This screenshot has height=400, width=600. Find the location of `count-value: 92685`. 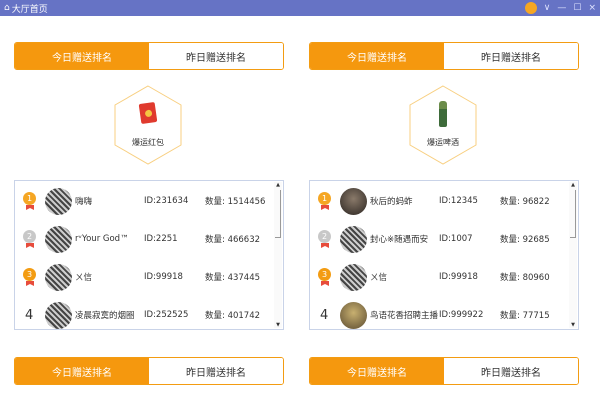

count-value: 92685 is located at coordinates (536, 240).